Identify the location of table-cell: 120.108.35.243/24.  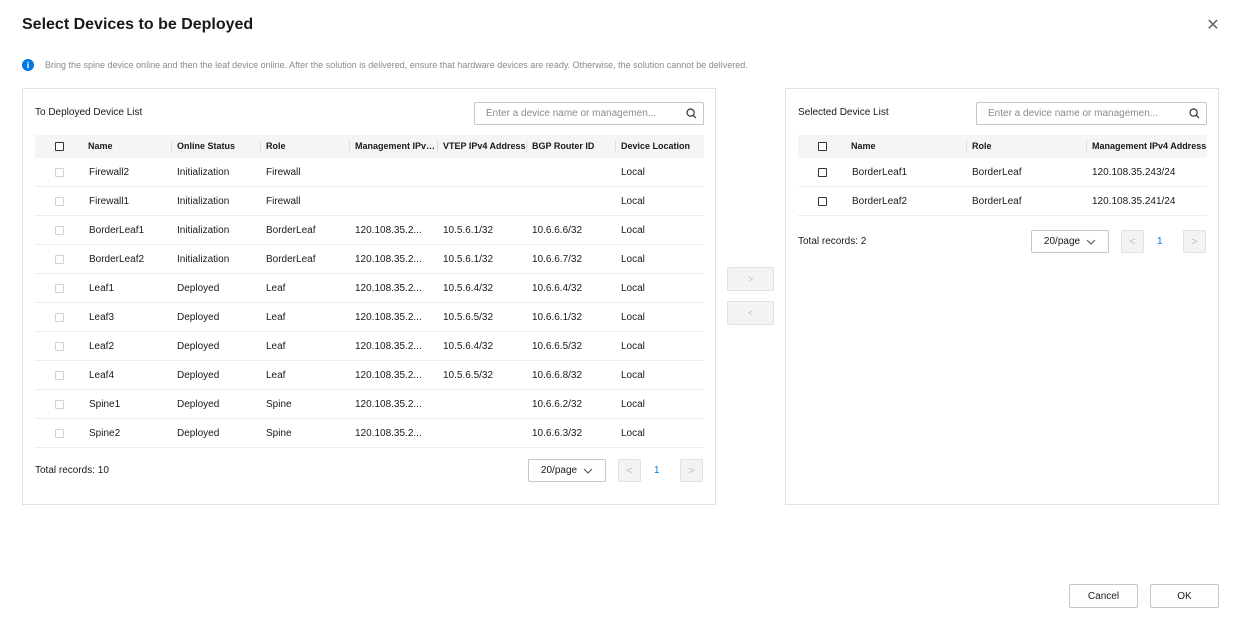
(1134, 172).